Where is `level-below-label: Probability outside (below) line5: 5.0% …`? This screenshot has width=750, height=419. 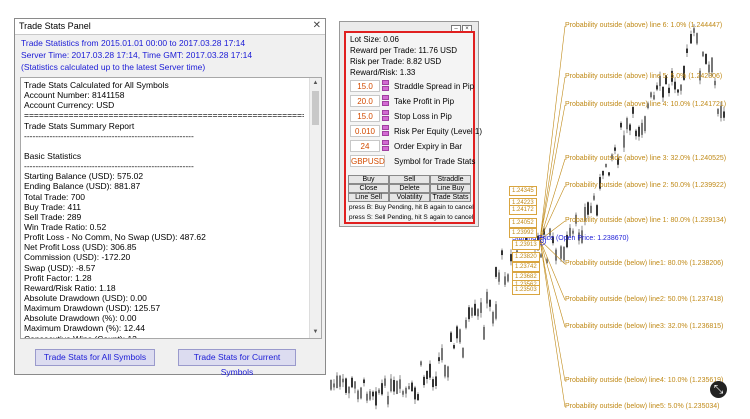
level-below-label: Probability outside (below) line5: 5.0% … is located at coordinates (642, 406).